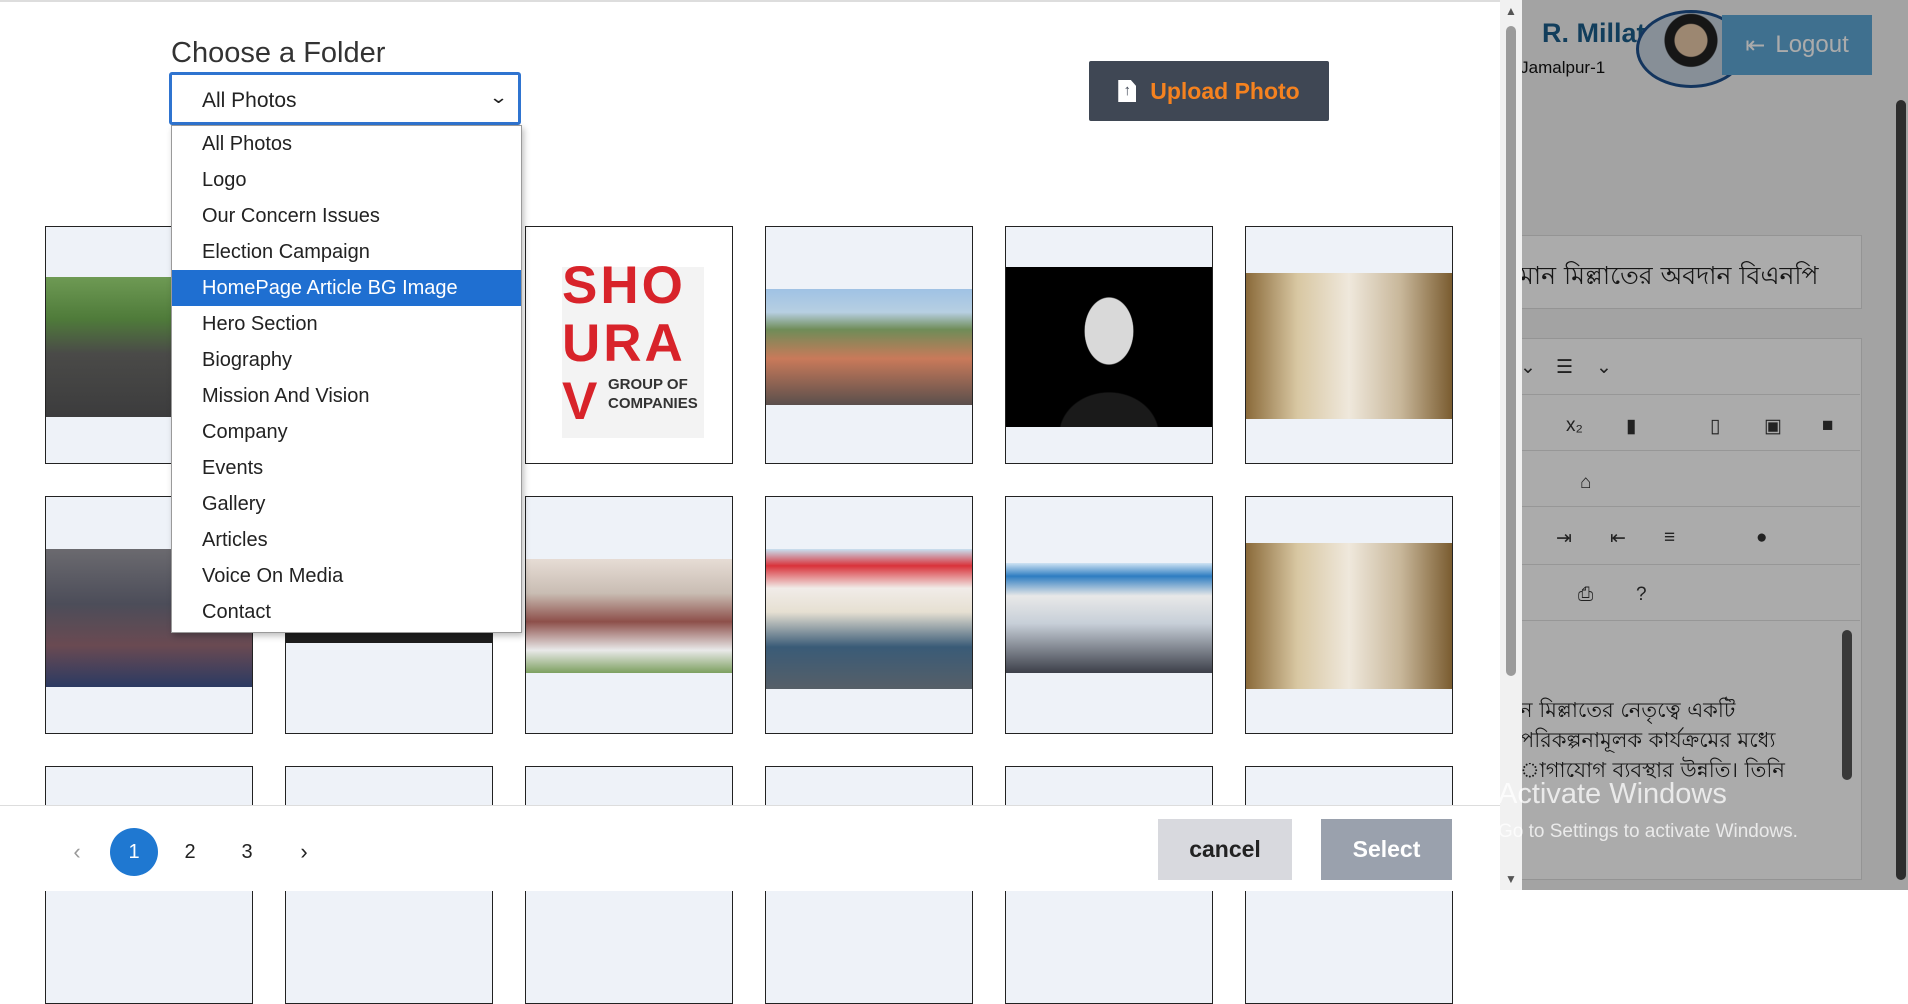 This screenshot has height=1004, width=1908. I want to click on logo-tagline-line: GROUP OF, so click(648, 384).